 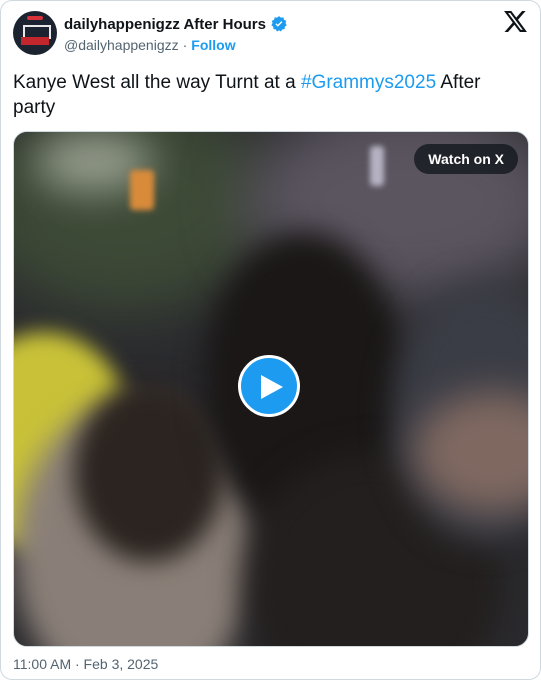 I want to click on author-avatar, so click(x=35, y=33).